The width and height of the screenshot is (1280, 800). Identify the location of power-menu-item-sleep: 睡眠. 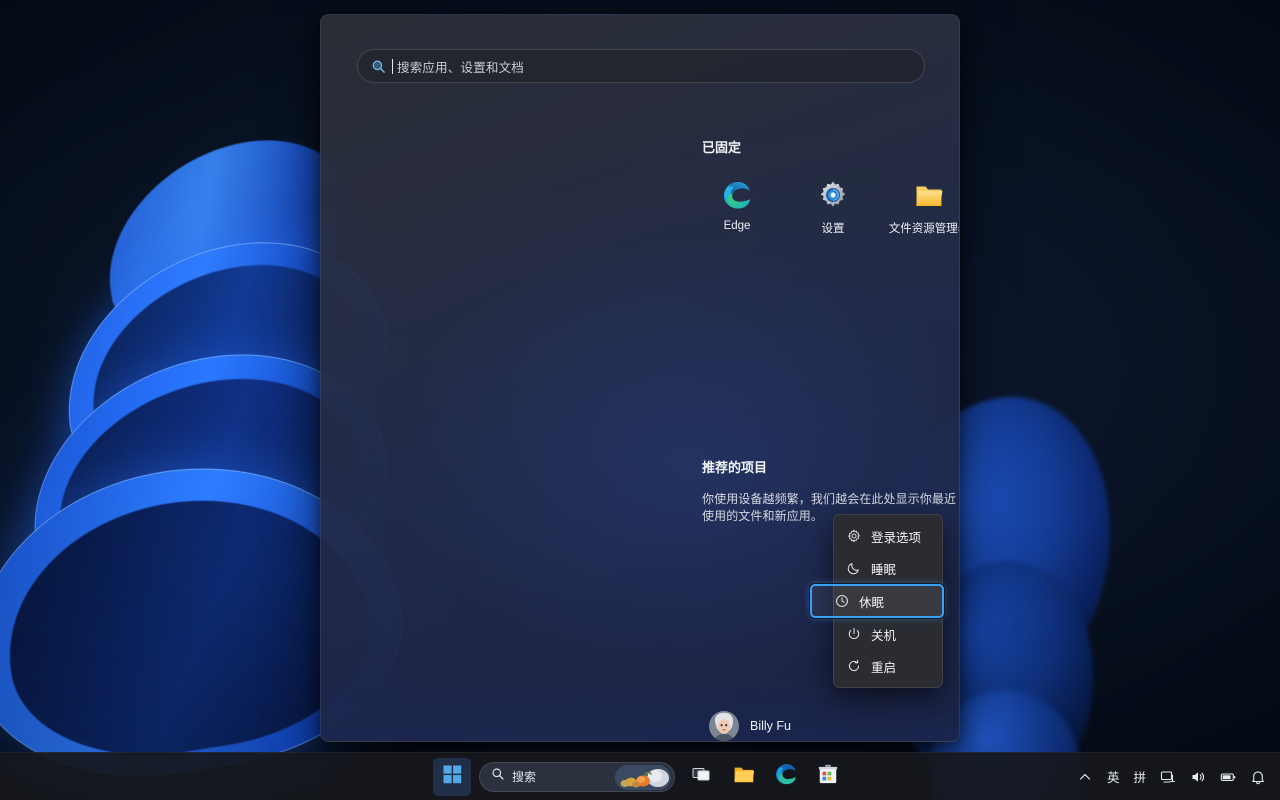
(888, 568).